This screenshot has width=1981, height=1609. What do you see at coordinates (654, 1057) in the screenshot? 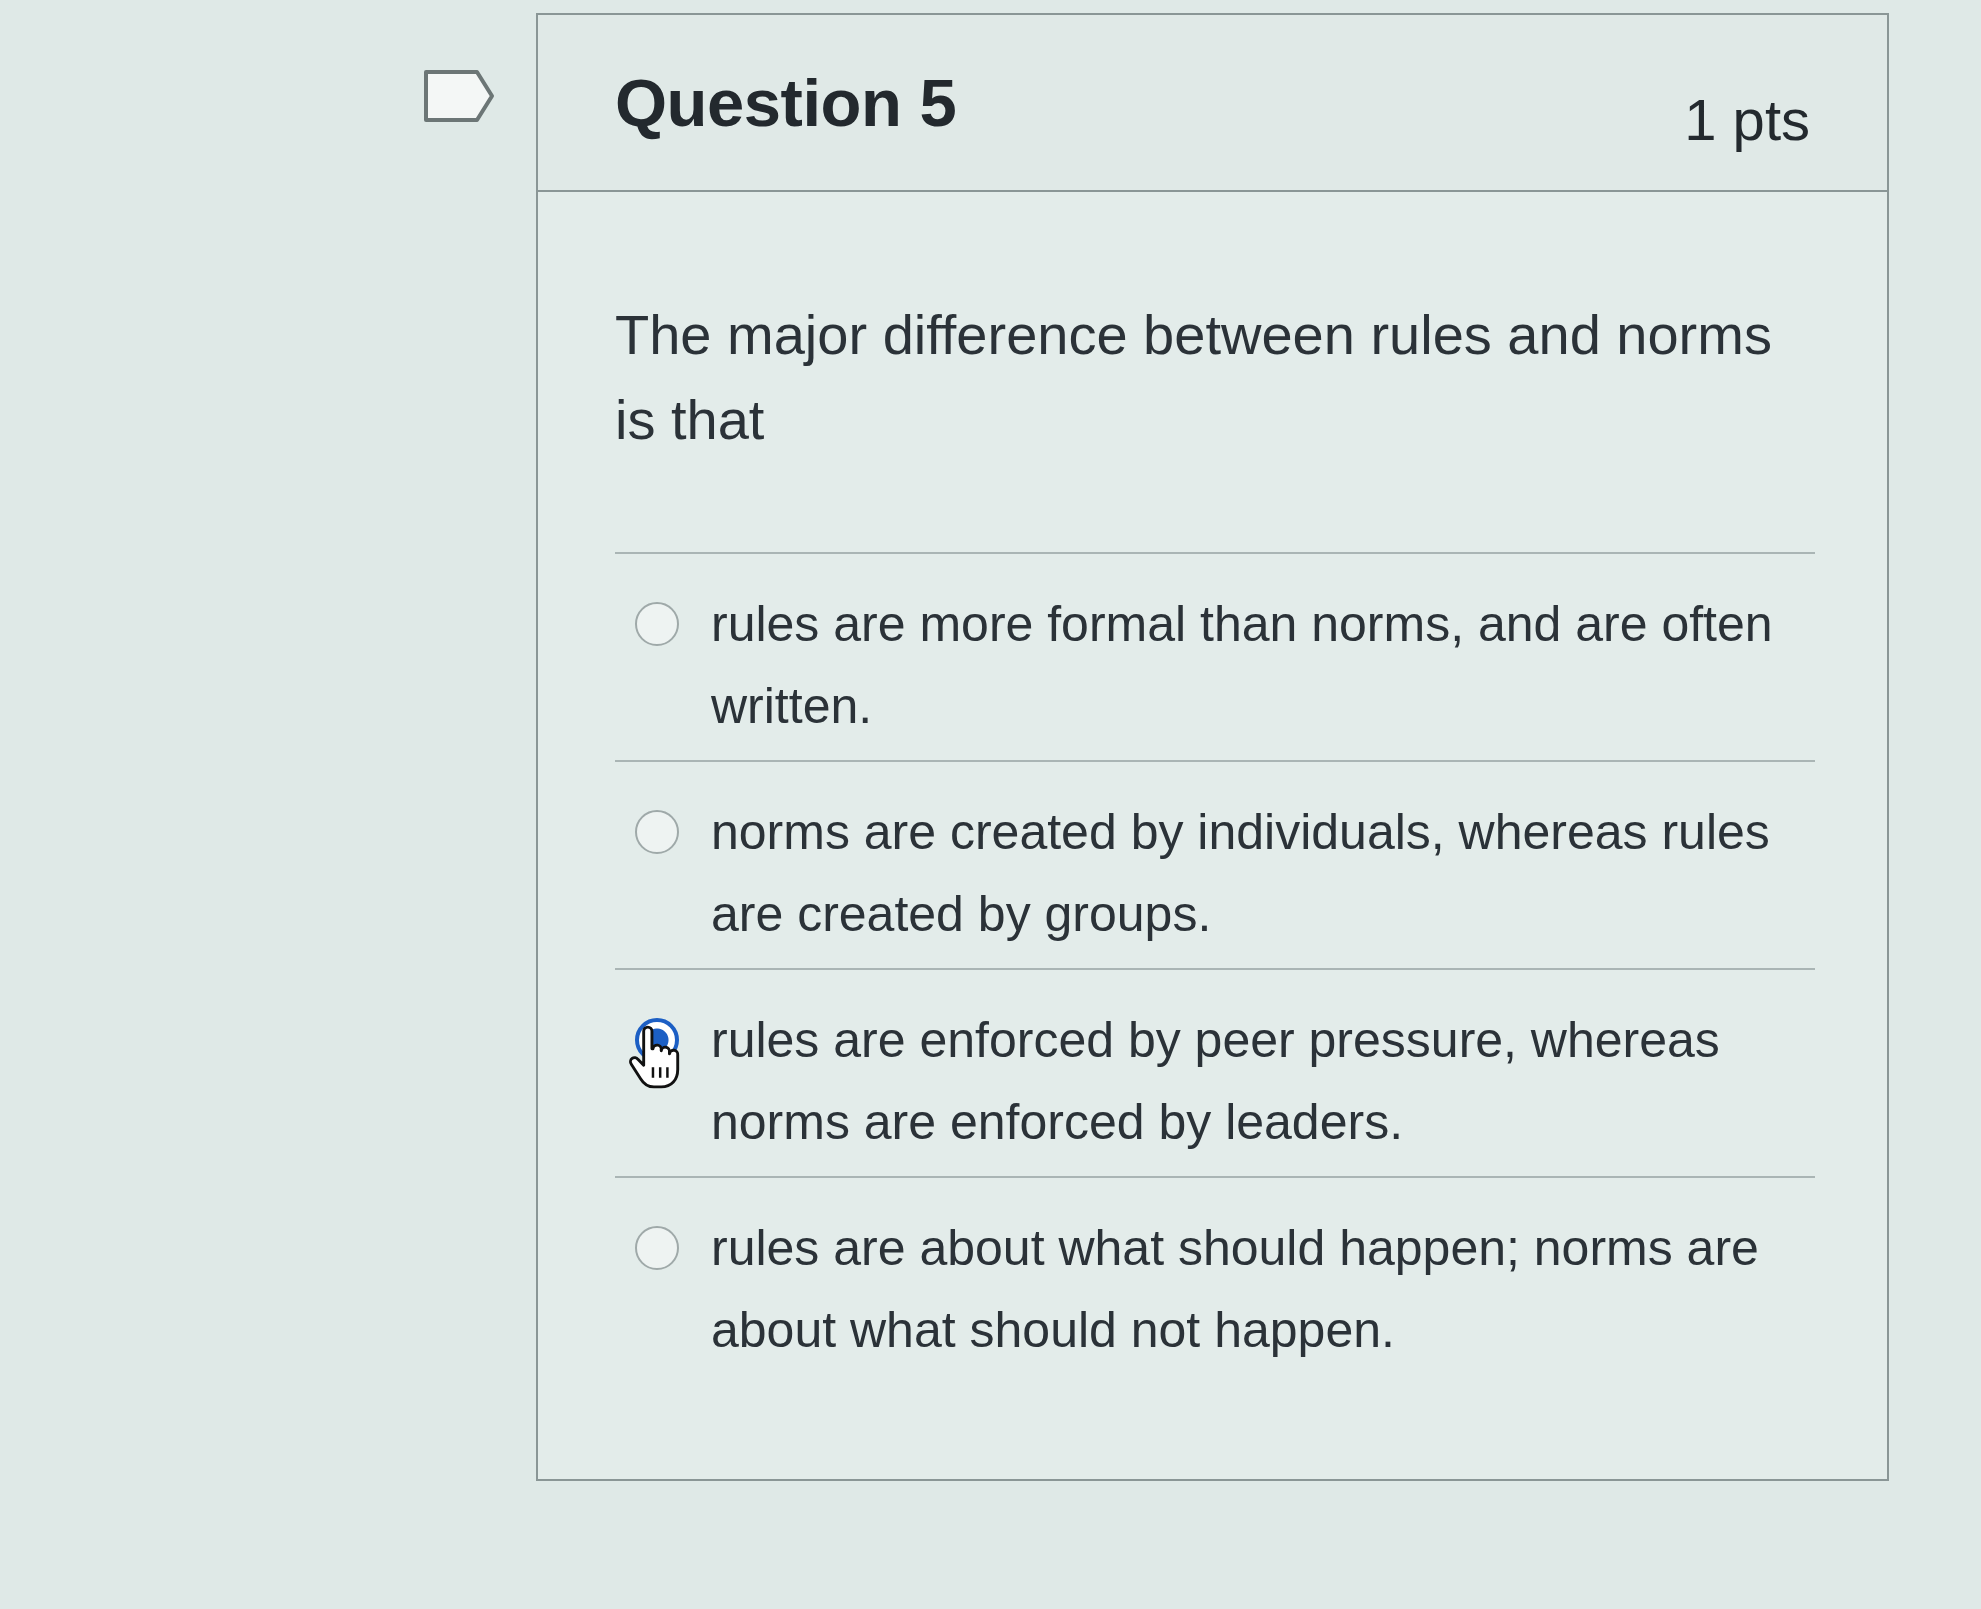
I see `hand-cursor-icon` at bounding box center [654, 1057].